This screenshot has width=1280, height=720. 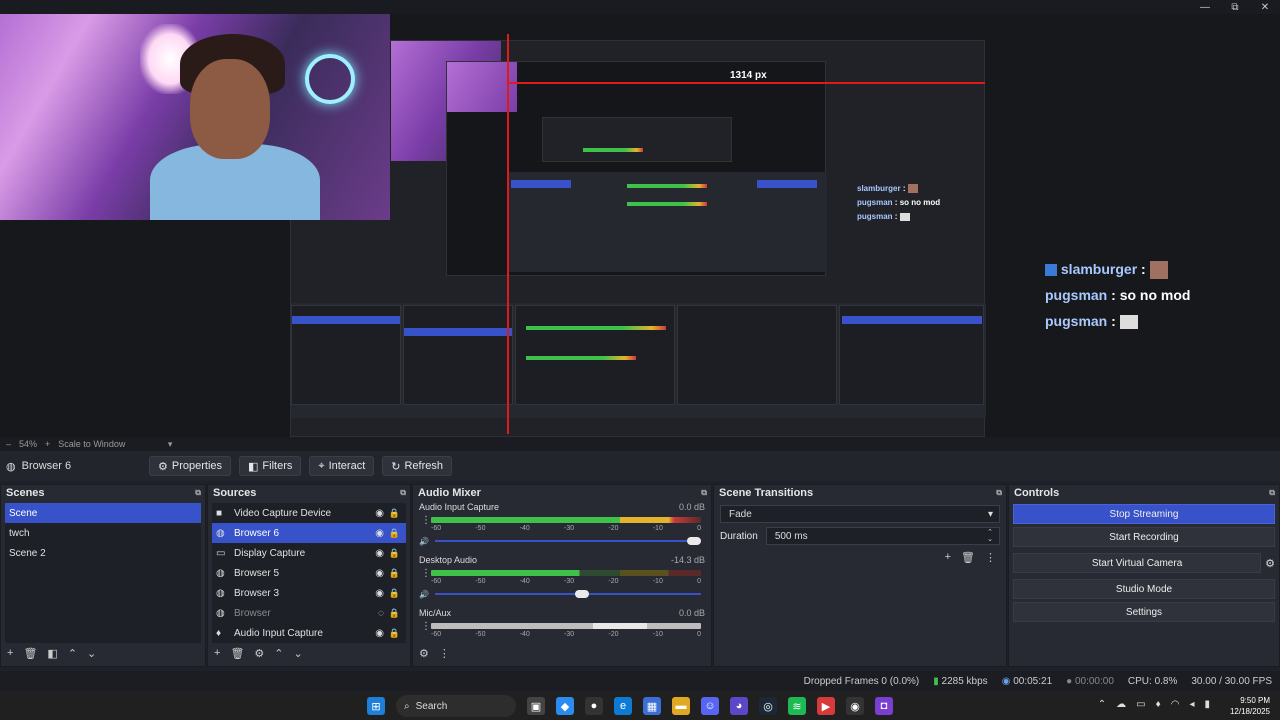 What do you see at coordinates (376, 706) in the screenshot?
I see `windows-start-icon: ⊞` at bounding box center [376, 706].